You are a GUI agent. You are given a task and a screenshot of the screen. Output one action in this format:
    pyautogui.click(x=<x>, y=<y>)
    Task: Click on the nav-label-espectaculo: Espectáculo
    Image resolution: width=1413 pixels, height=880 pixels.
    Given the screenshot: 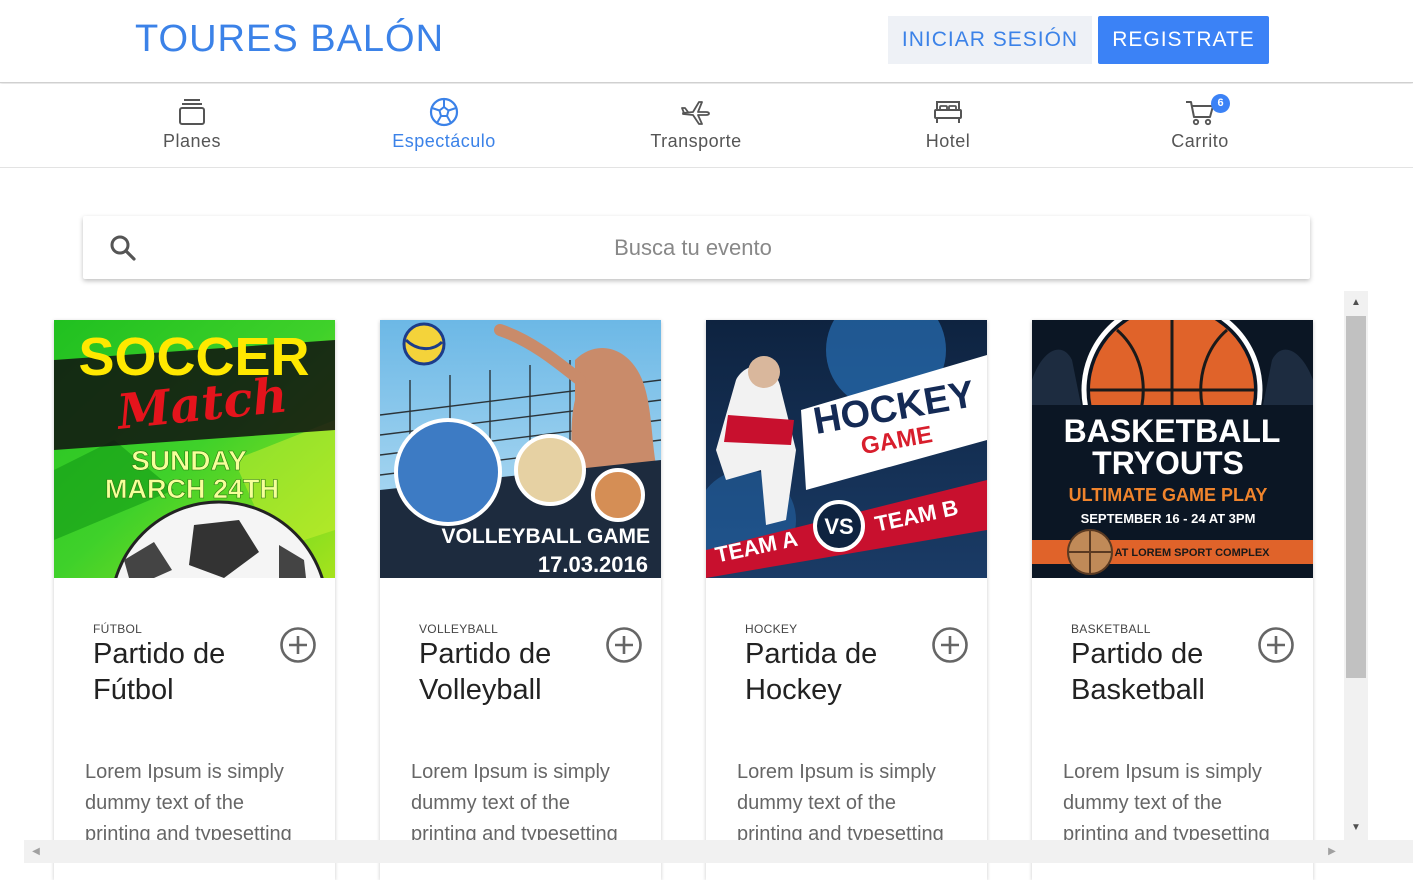 What is the action you would take?
    pyautogui.click(x=444, y=141)
    